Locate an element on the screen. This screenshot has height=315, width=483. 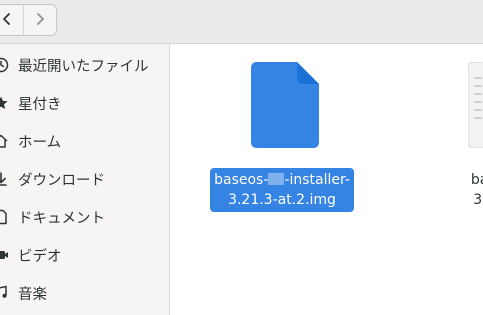
sidebar-item-label: 最近開いたファイル is located at coordinates (83, 66).